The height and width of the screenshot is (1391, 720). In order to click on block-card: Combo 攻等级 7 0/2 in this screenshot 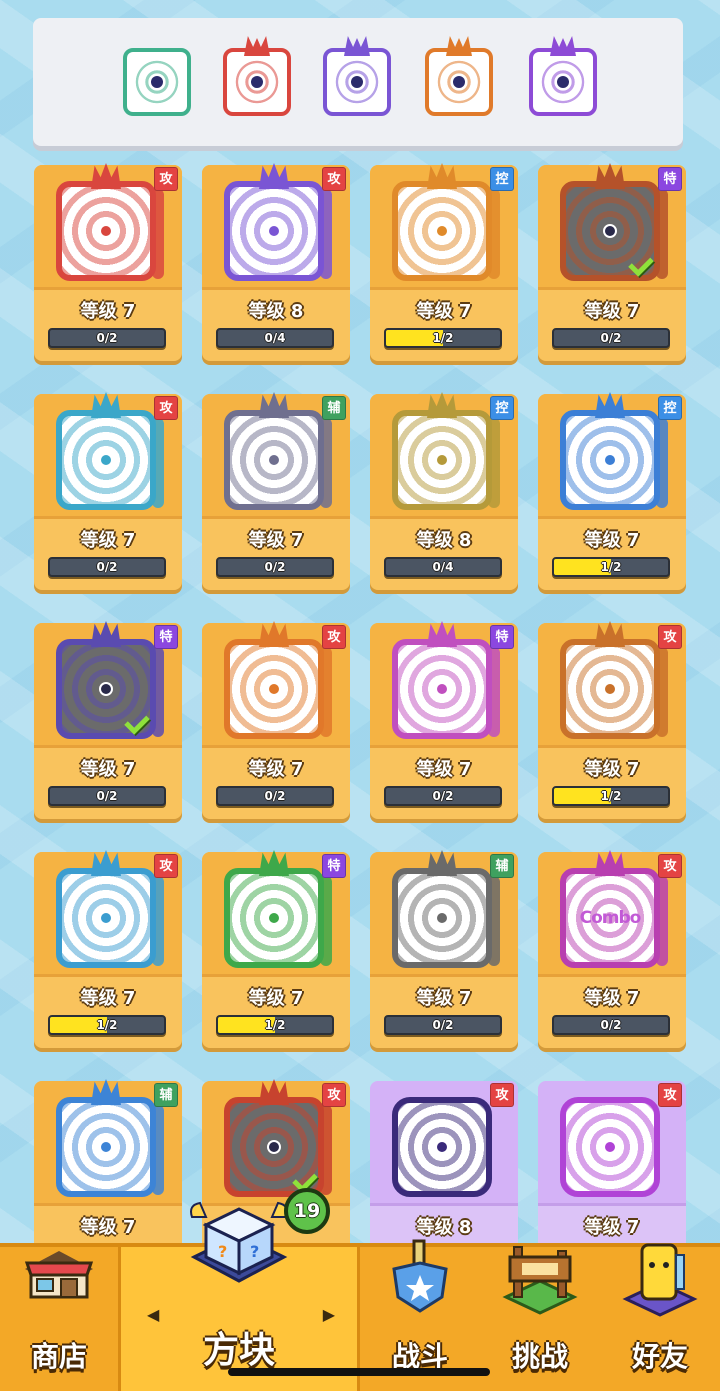, I will do `click(612, 949)`.